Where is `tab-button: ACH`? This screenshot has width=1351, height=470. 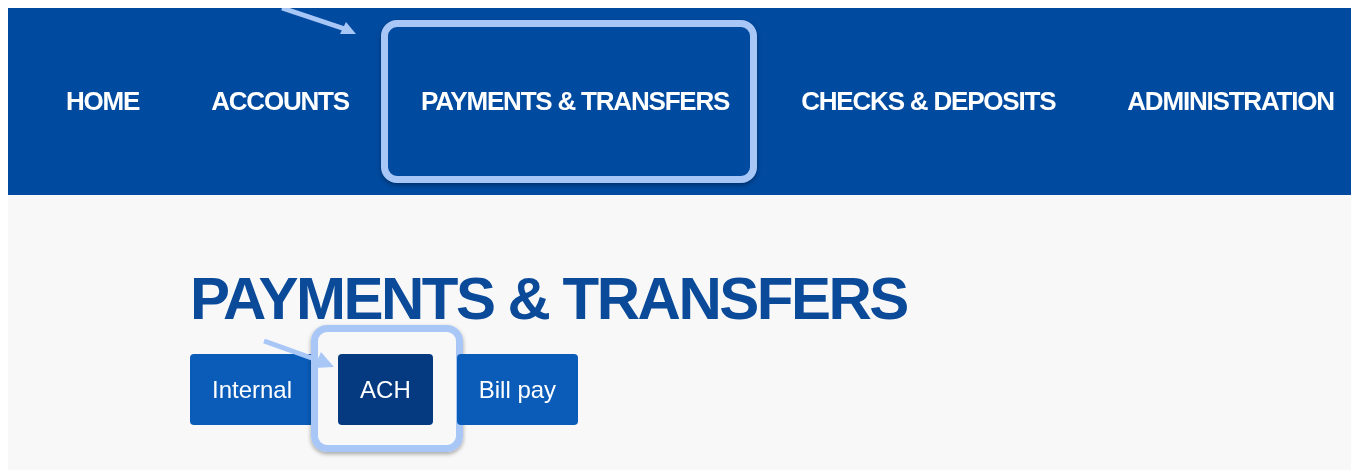 tab-button: ACH is located at coordinates (385, 389).